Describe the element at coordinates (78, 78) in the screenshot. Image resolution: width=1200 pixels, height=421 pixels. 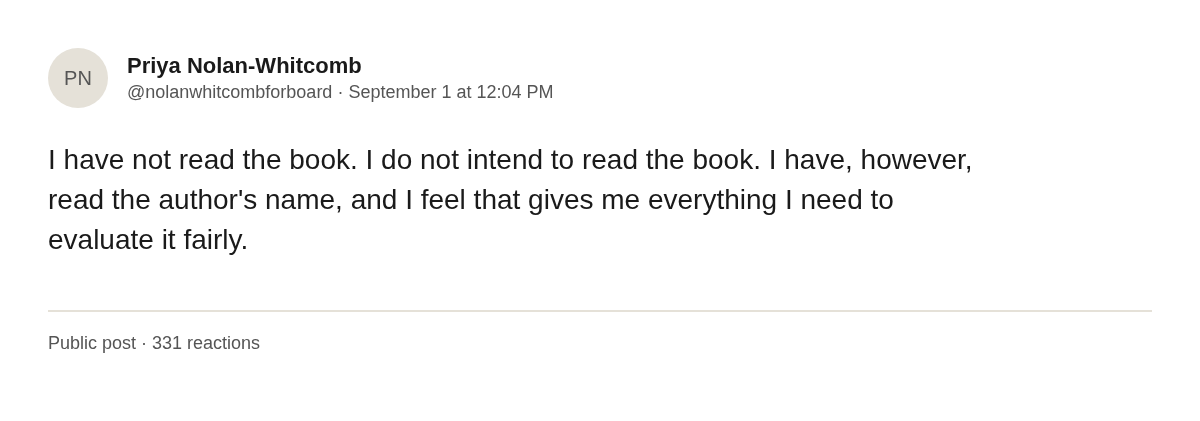
I see `avatar: PN` at that location.